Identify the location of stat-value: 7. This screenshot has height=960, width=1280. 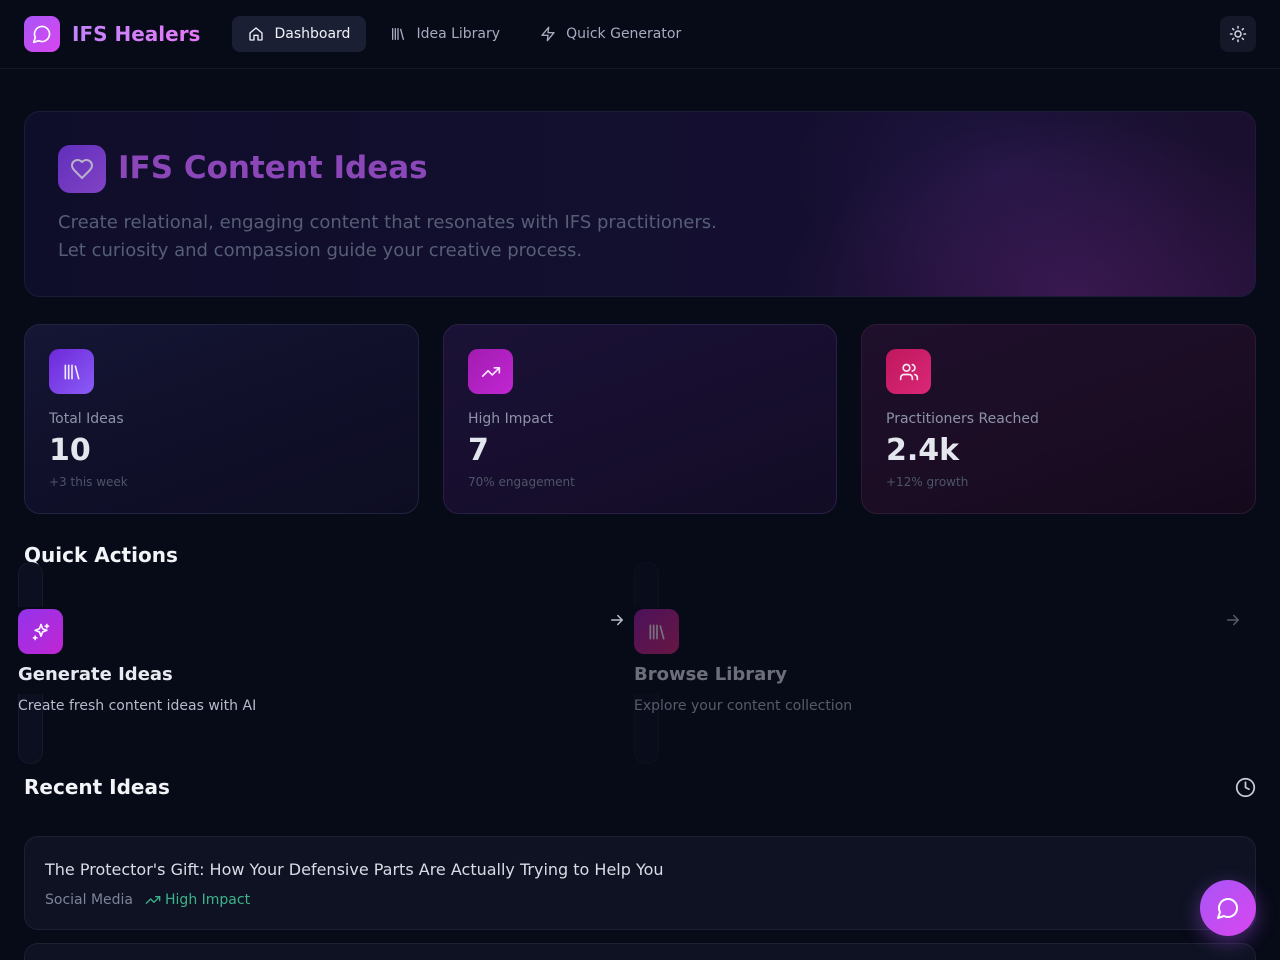
(478, 450).